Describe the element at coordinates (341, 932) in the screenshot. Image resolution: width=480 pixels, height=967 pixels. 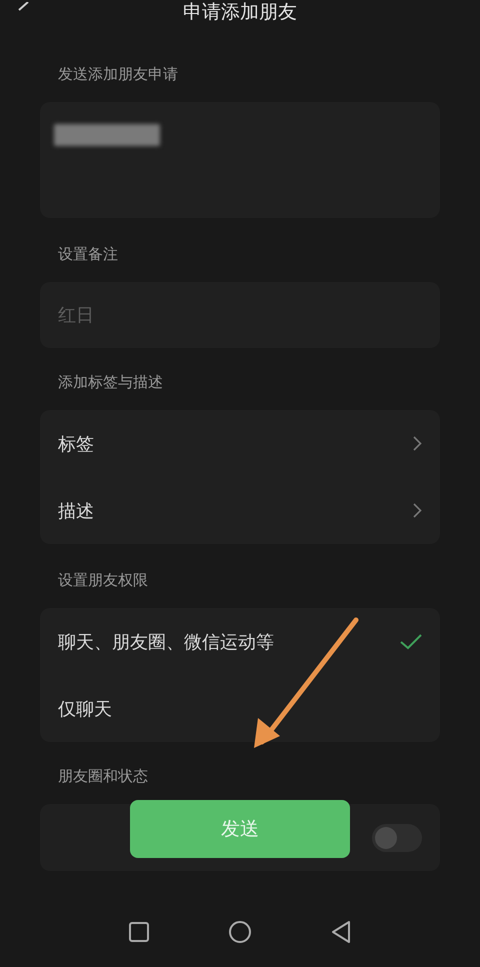
I see `back-nav-icon` at that location.